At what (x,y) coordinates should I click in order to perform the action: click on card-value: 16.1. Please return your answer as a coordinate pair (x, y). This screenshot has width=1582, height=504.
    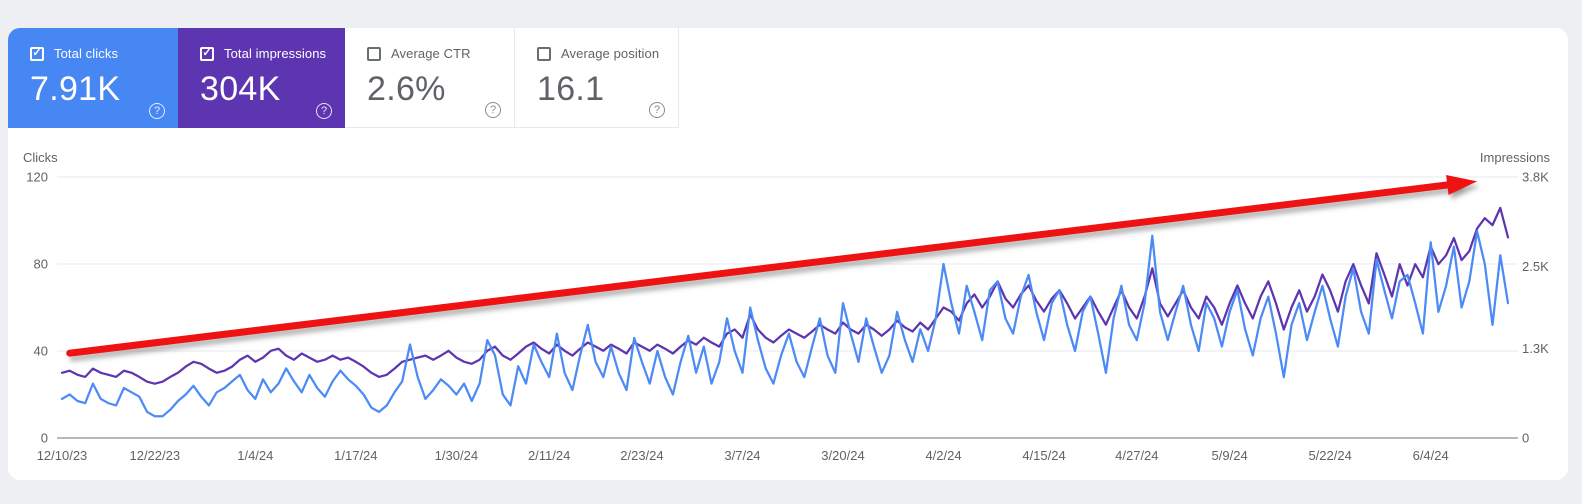
    Looking at the image, I should click on (571, 89).